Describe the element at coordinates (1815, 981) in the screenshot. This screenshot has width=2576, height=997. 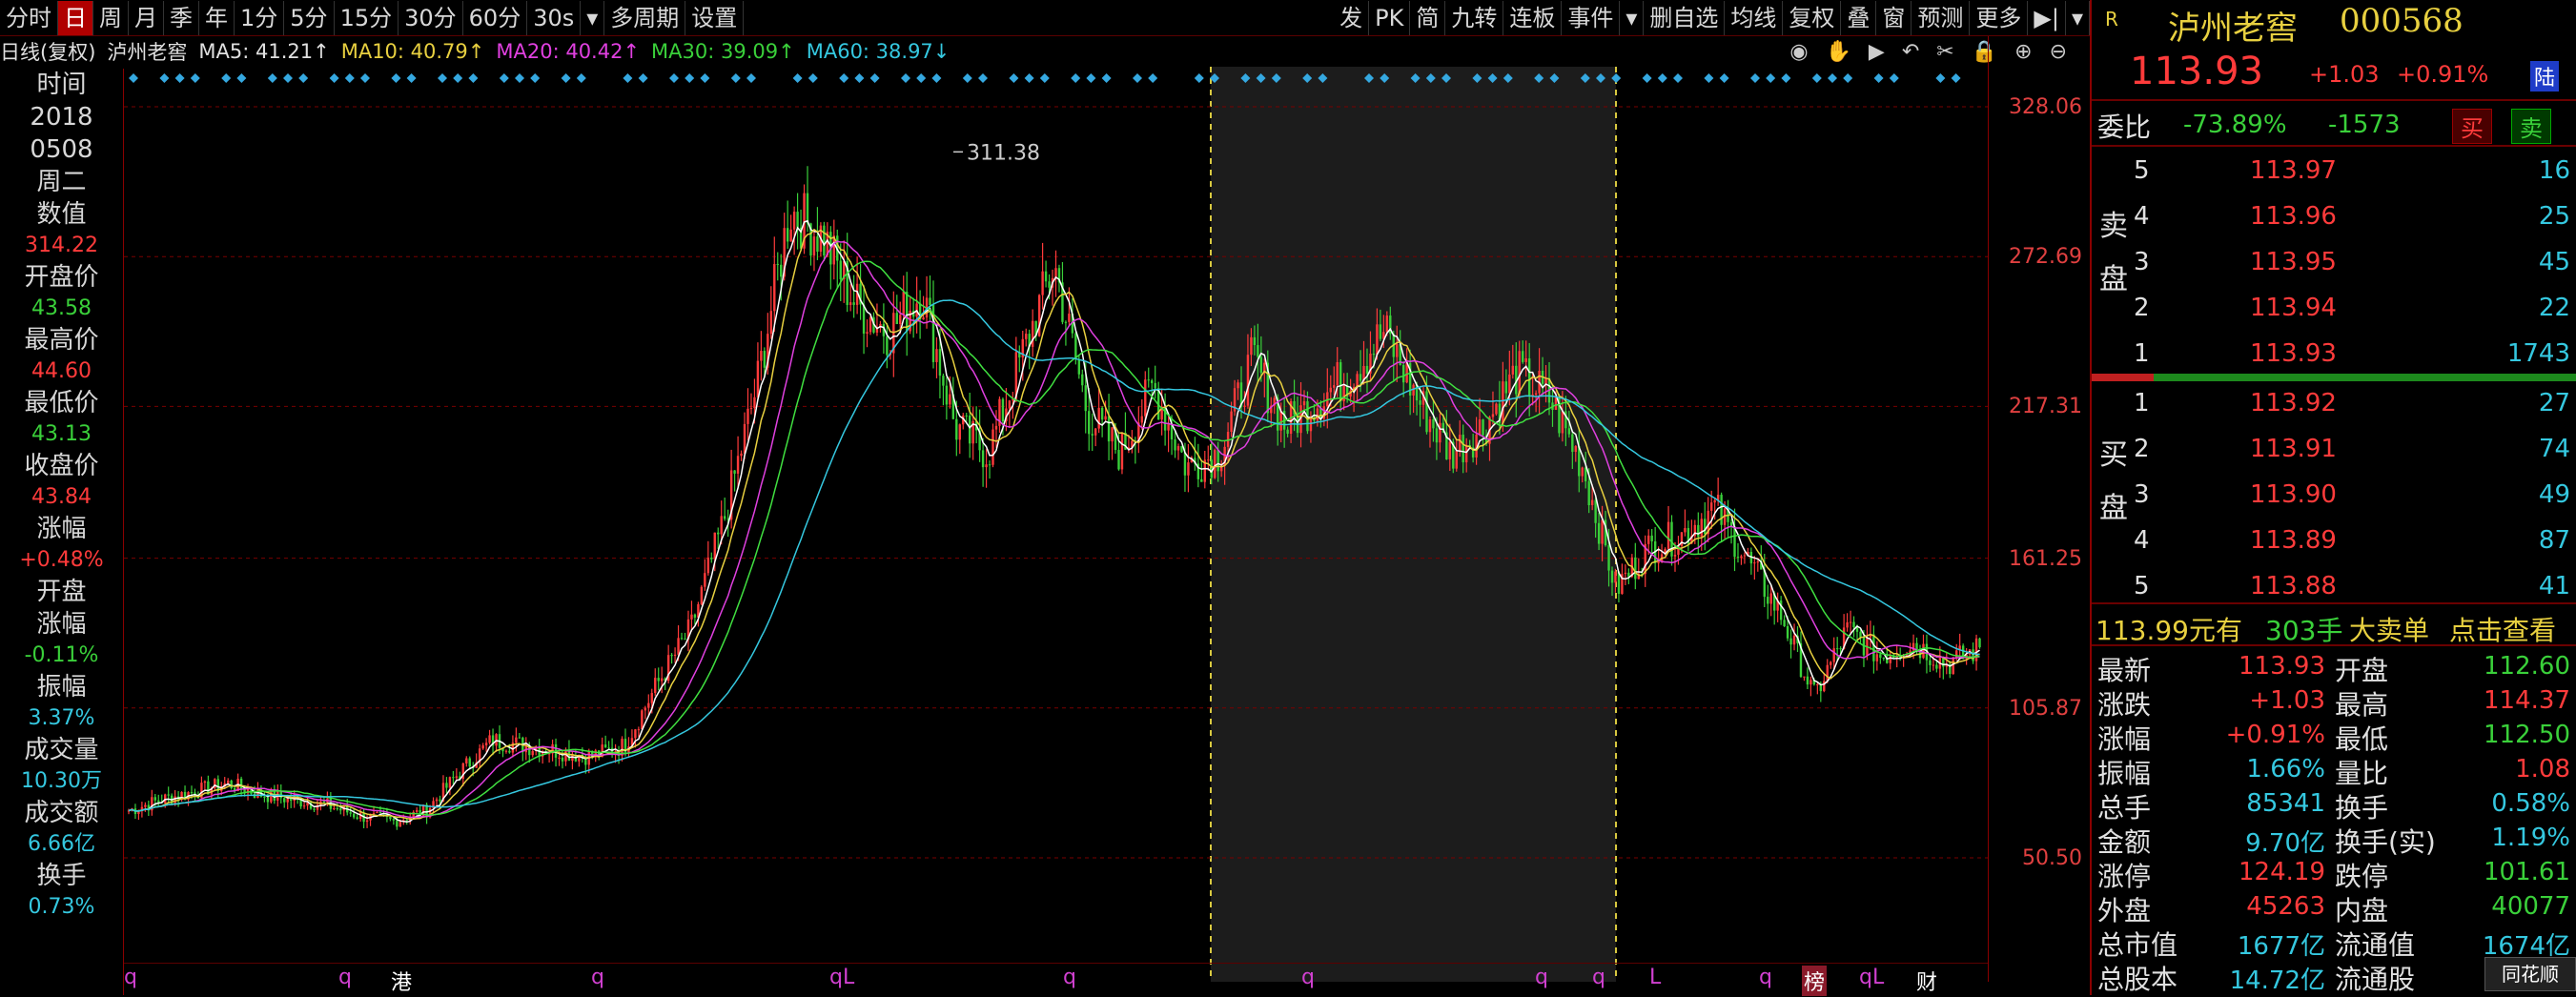
I see `event-marker: 榜` at that location.